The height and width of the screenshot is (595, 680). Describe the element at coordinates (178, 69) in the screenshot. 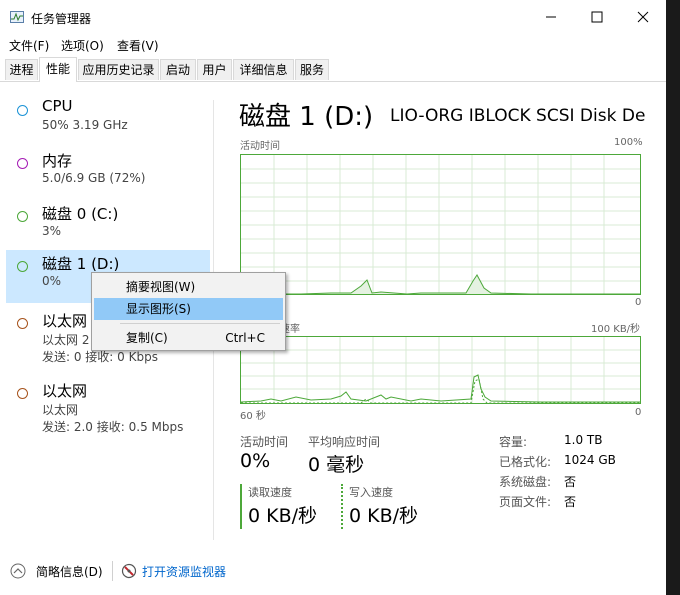

I see `tab-startup: 启动` at that location.